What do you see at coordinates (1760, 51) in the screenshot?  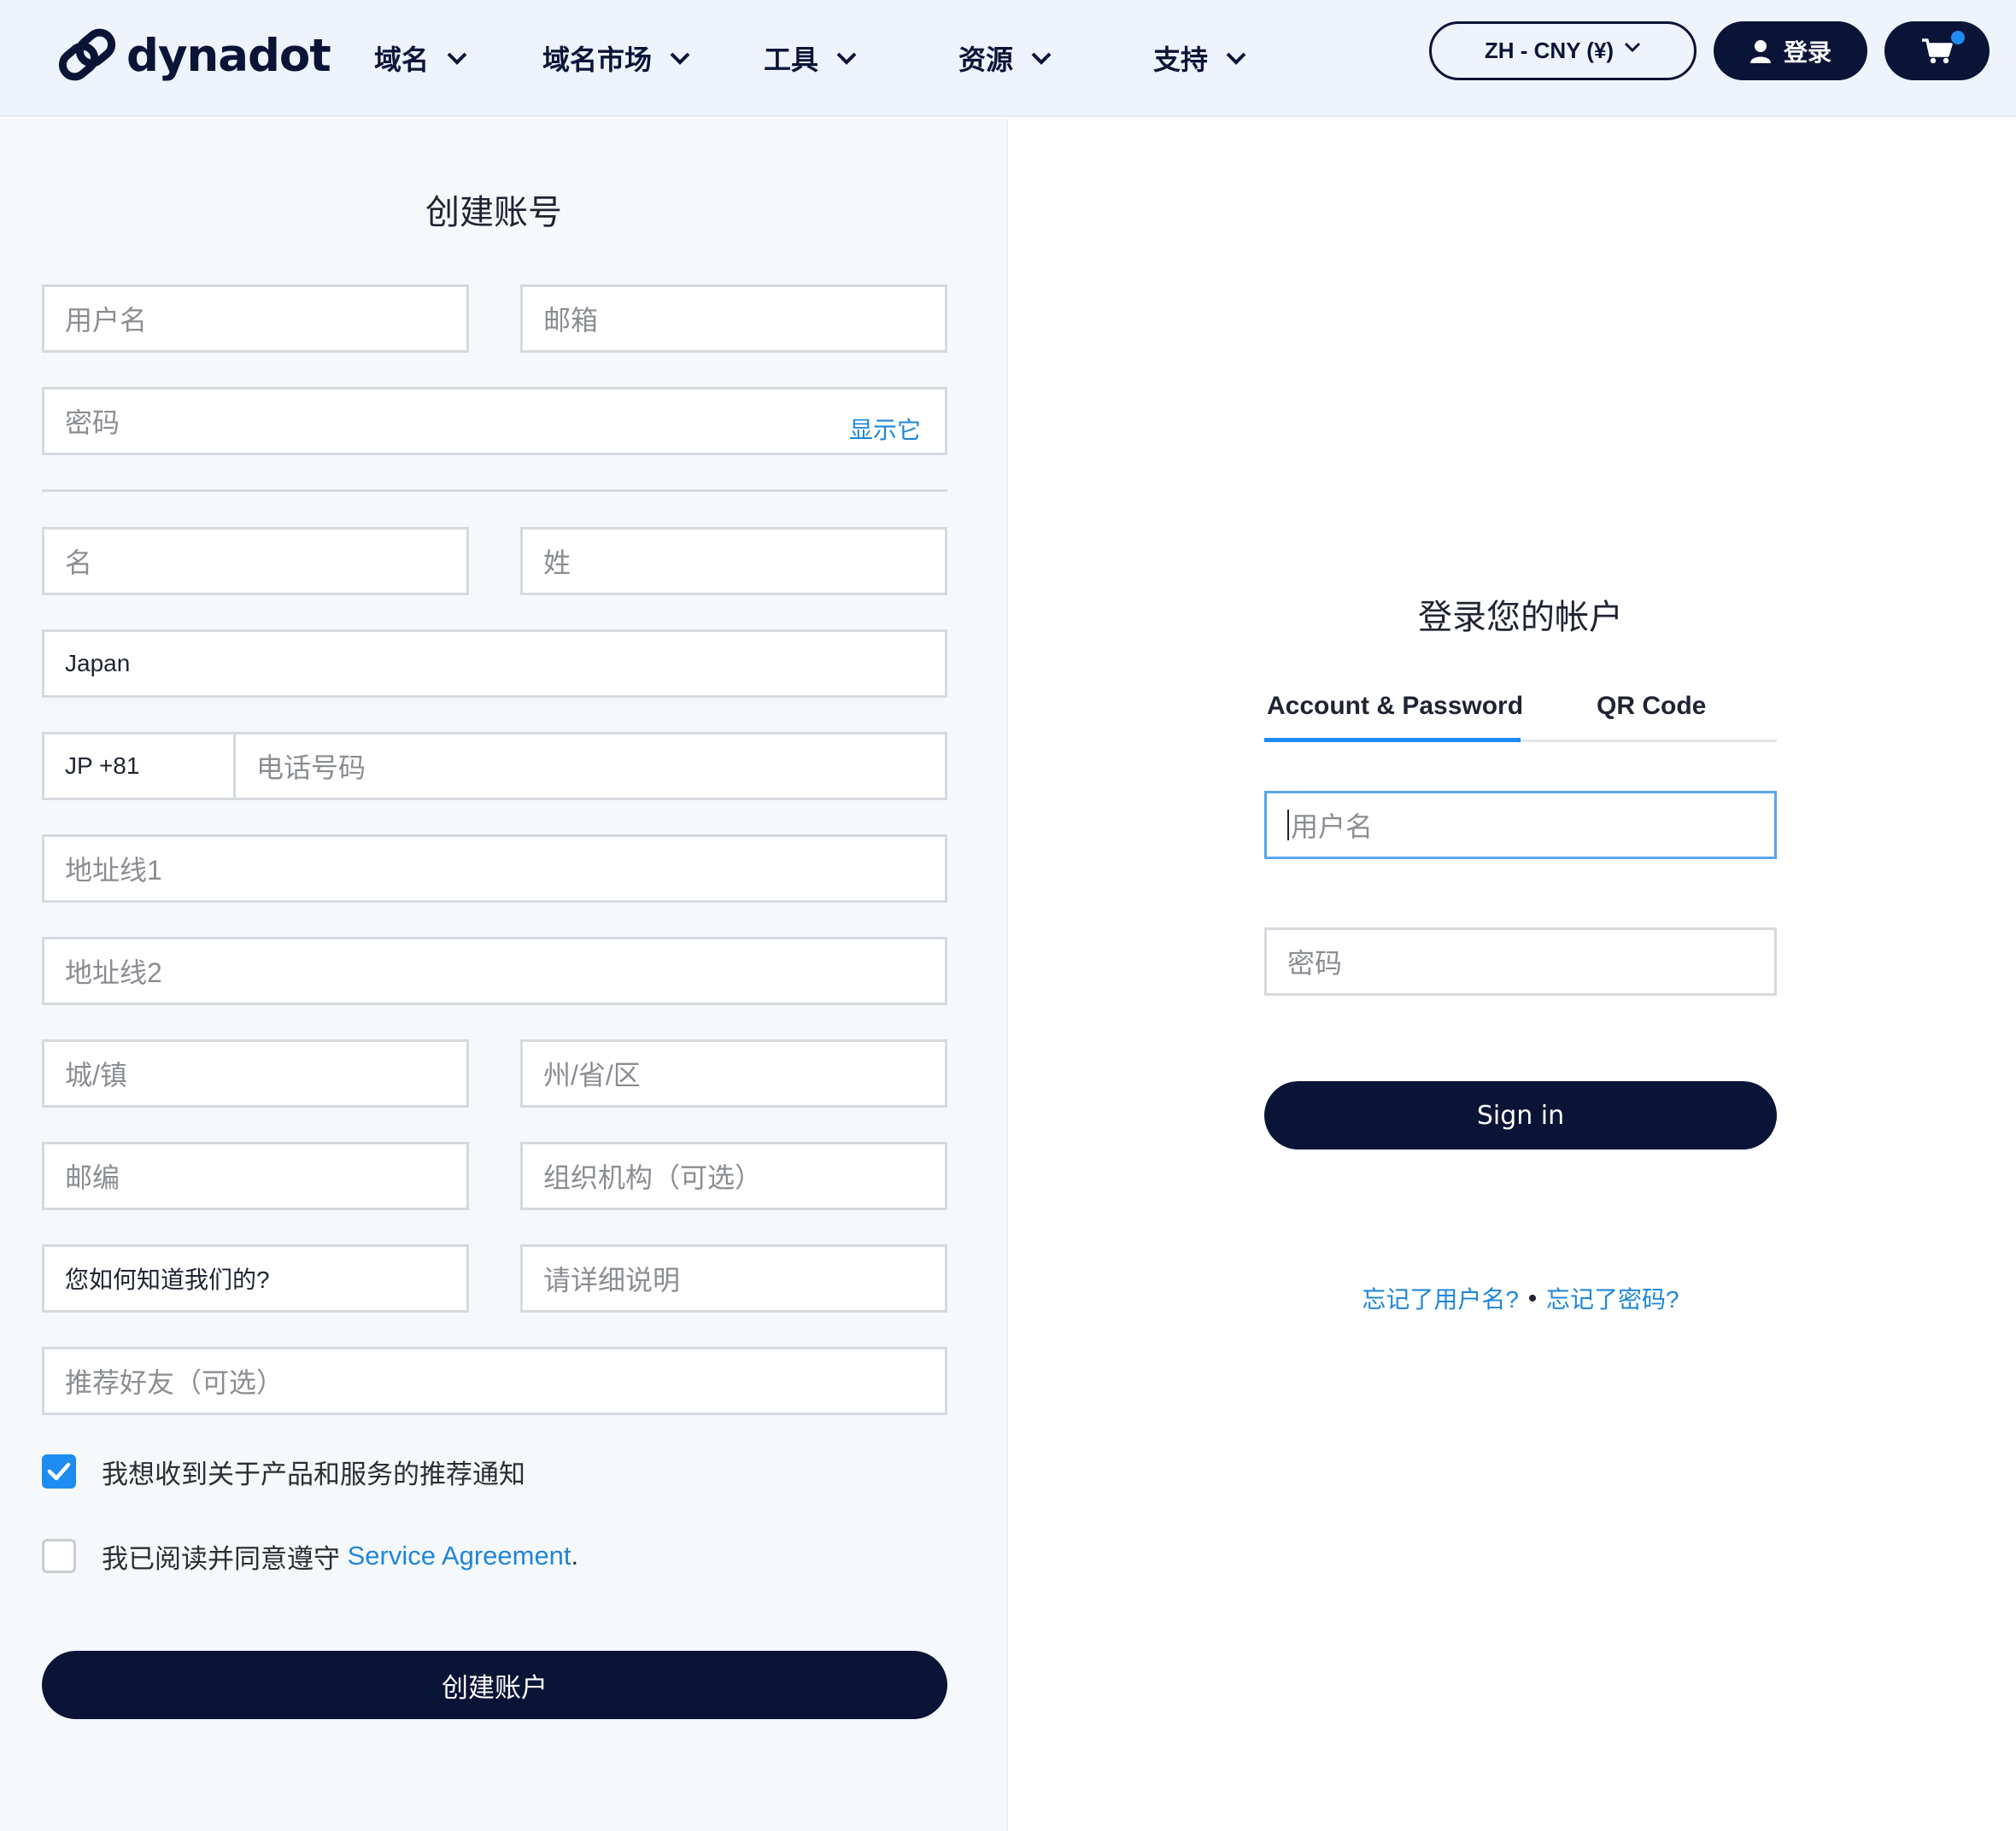 I see `user-icon` at bounding box center [1760, 51].